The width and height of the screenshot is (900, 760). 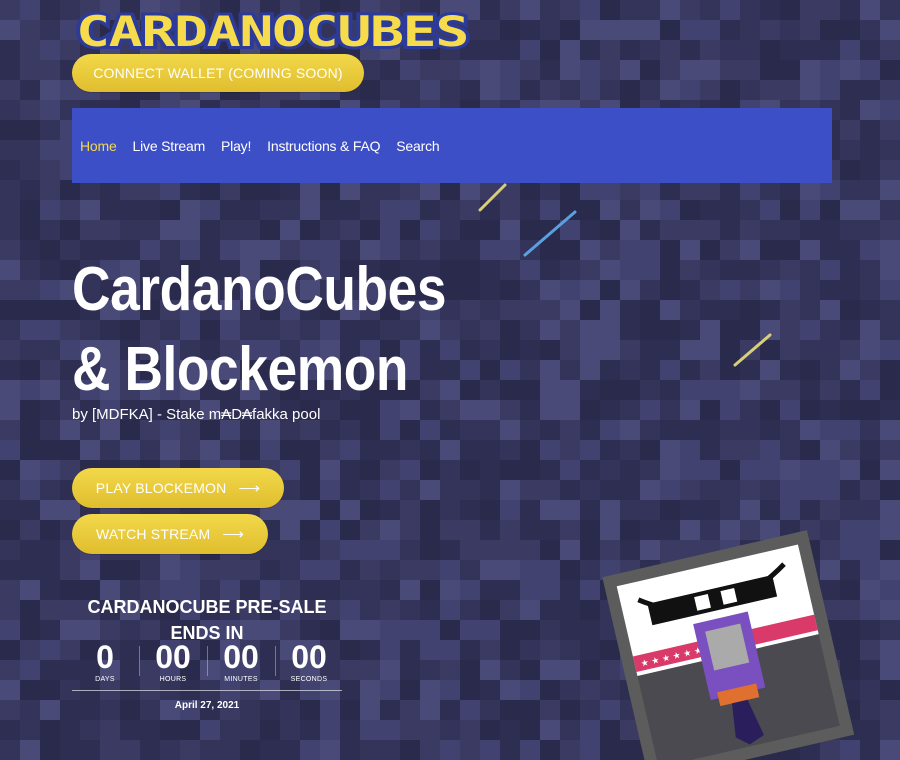 I want to click on connect-wallet-label: CONNECT WALLET (COMING SOON), so click(x=218, y=73).